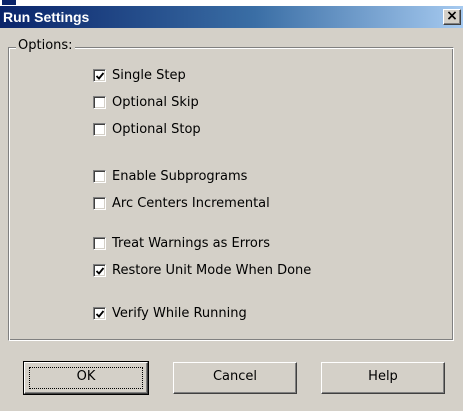 Image resolution: width=463 pixels, height=411 pixels. I want to click on checkbox-verify-while-running: Verify While Running, so click(170, 313).